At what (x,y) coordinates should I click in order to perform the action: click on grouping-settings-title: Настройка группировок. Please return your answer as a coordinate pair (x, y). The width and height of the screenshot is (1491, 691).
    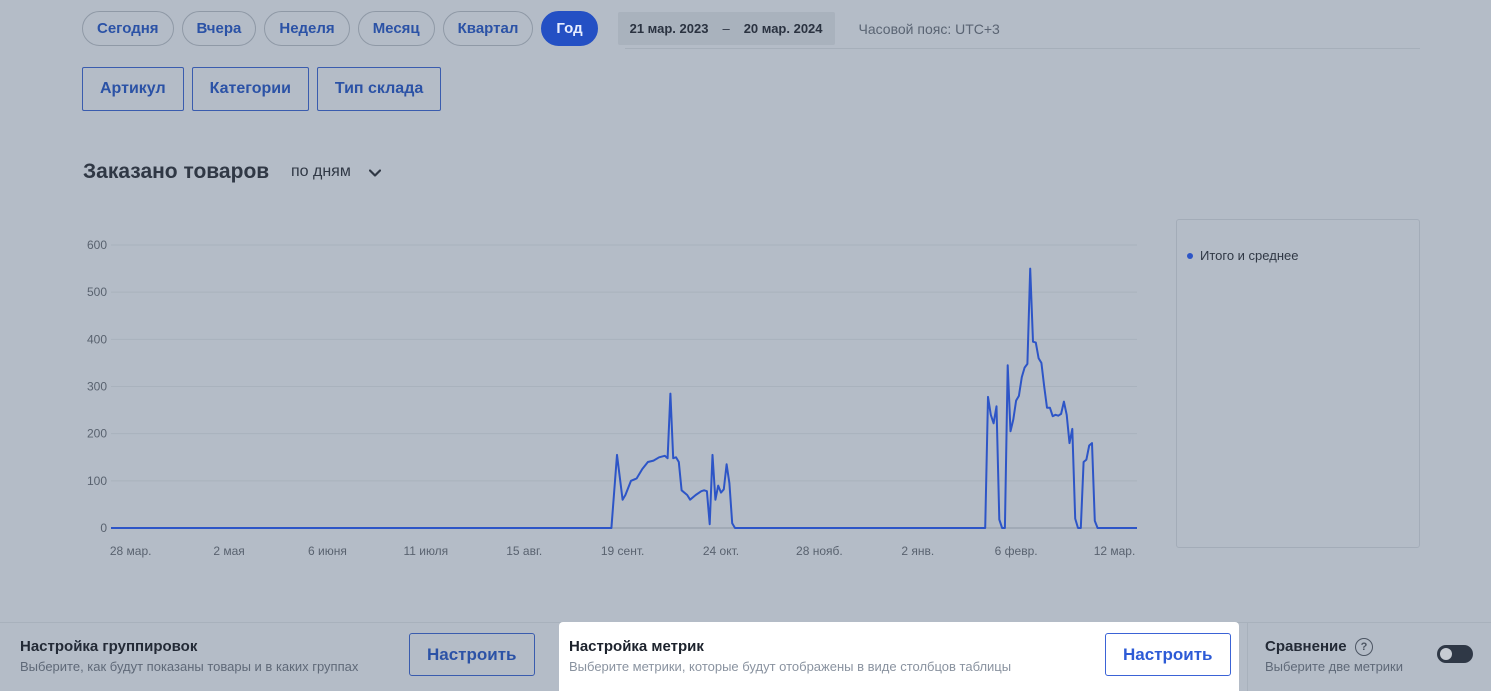
    Looking at the image, I should click on (109, 646).